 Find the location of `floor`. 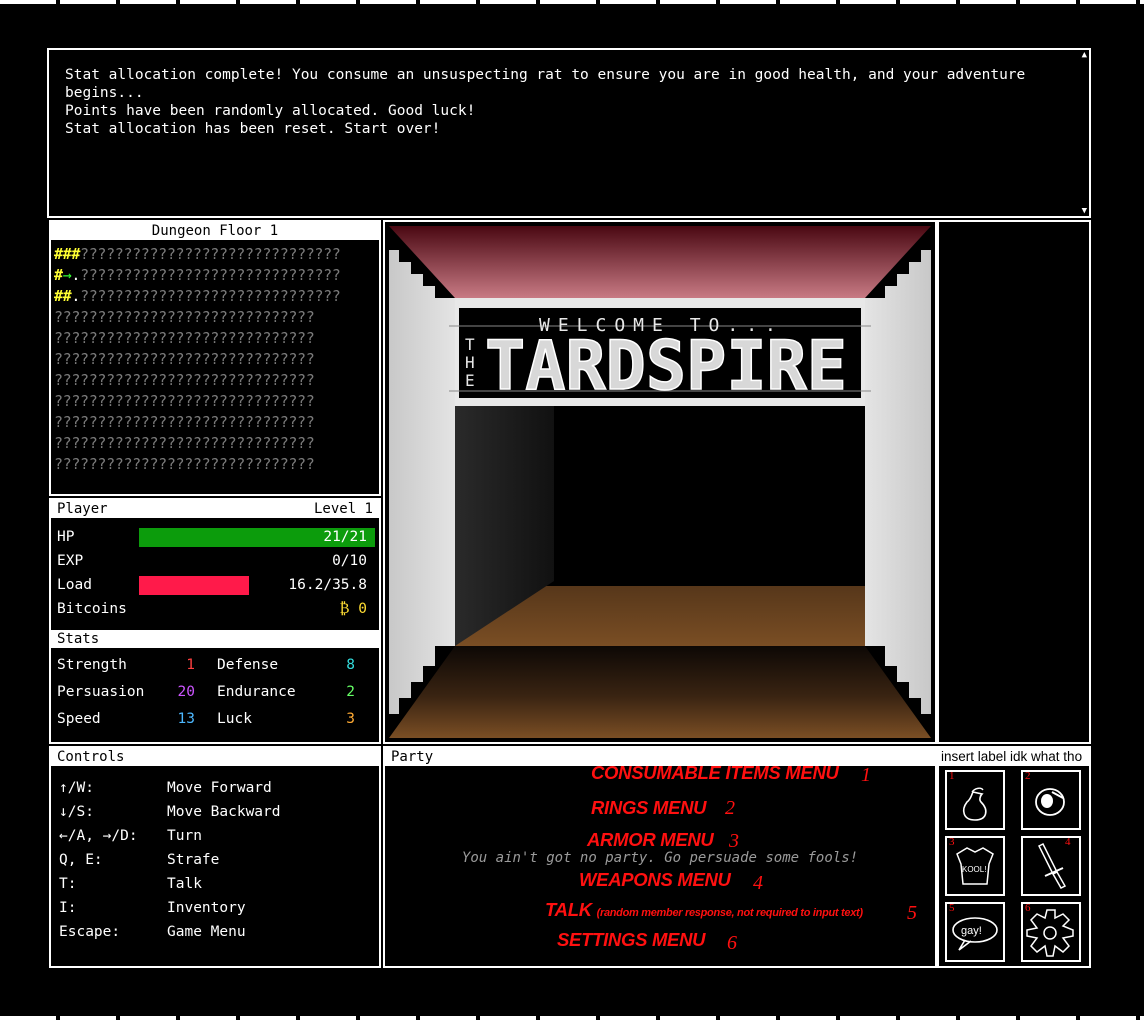

floor is located at coordinates (660, 692).